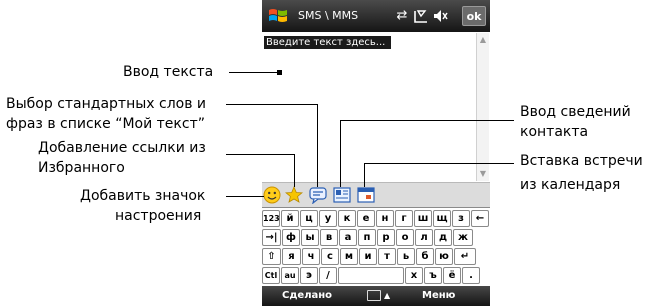  I want to click on keyboard-key: к, so click(347, 218).